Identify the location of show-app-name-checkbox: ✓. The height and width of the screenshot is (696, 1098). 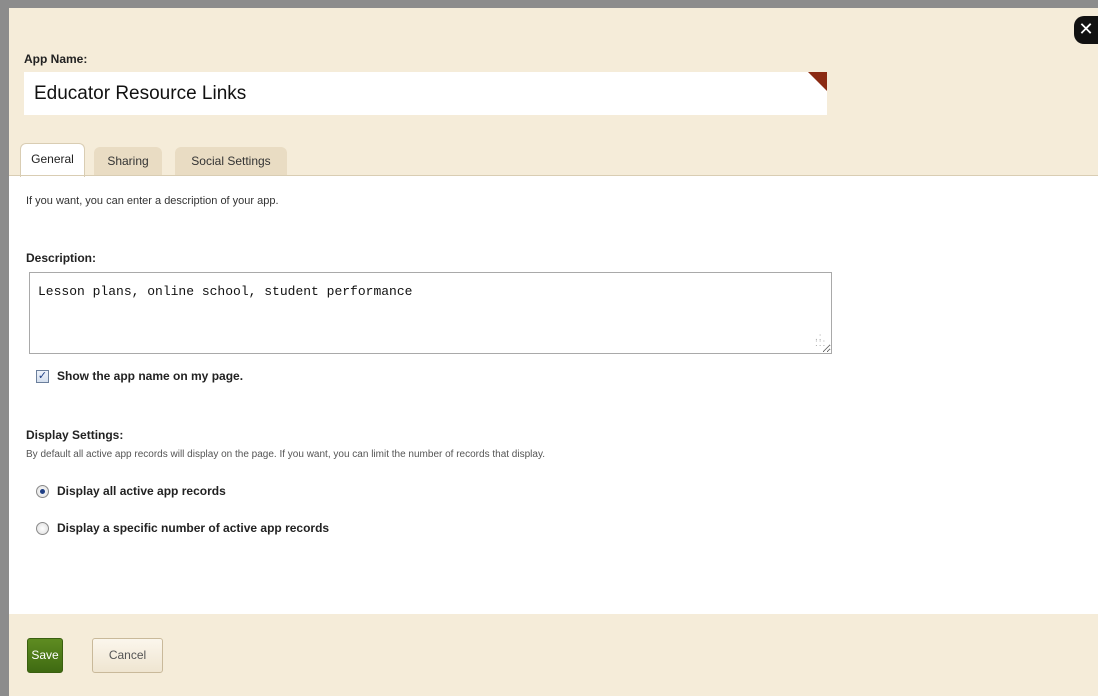
(42, 376).